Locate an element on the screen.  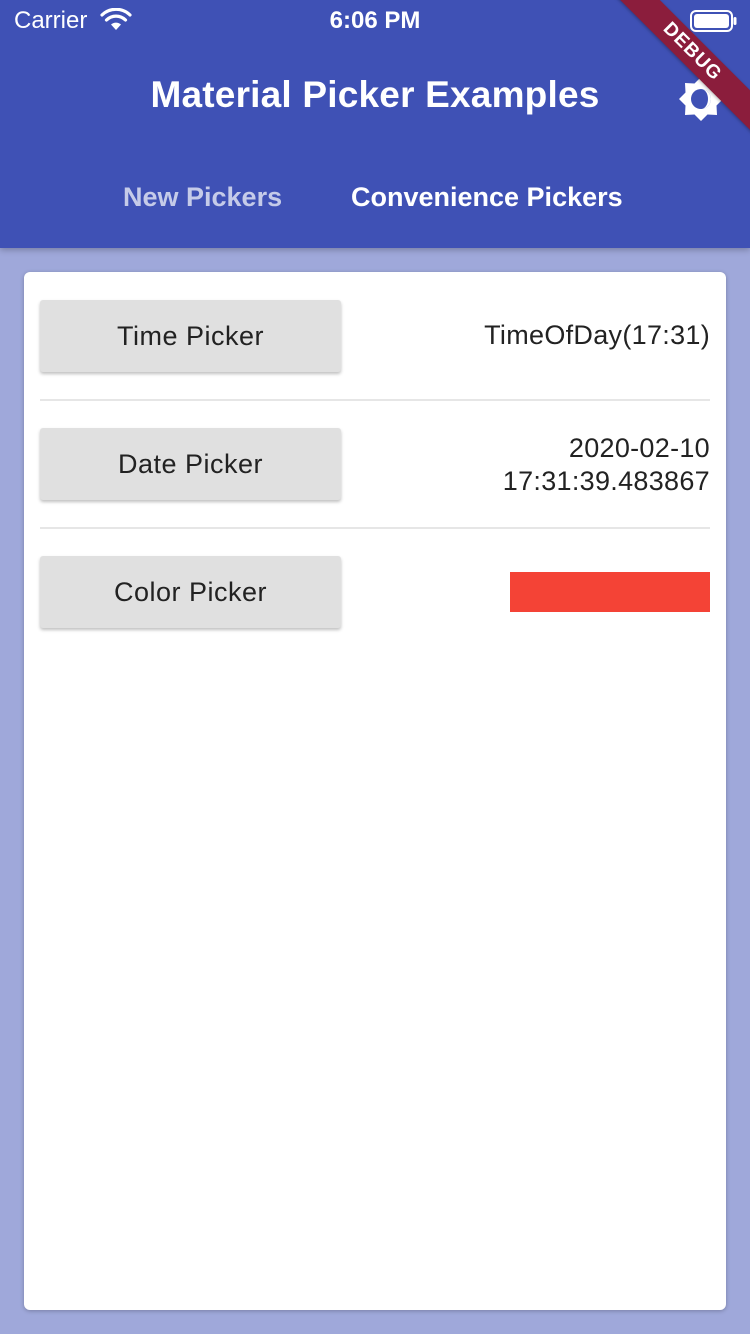
page-title: Material Picker Examples is located at coordinates (375, 94).